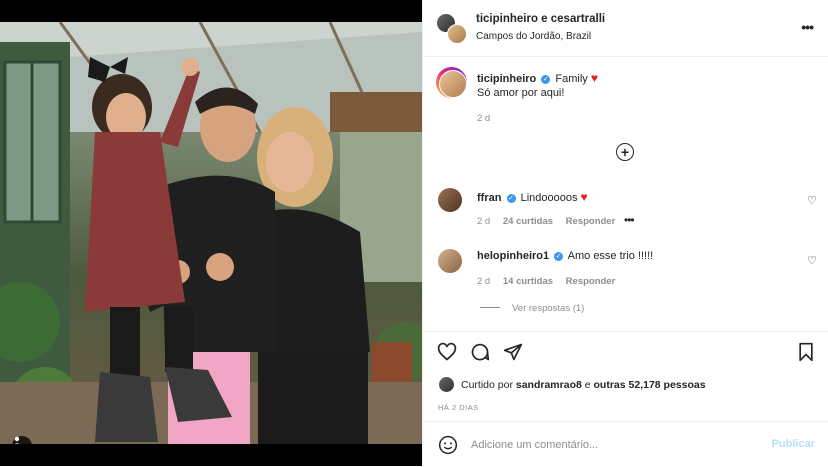  Describe the element at coordinates (548, 308) in the screenshot. I see `view-replies-label: Ver respostas (1)` at that location.